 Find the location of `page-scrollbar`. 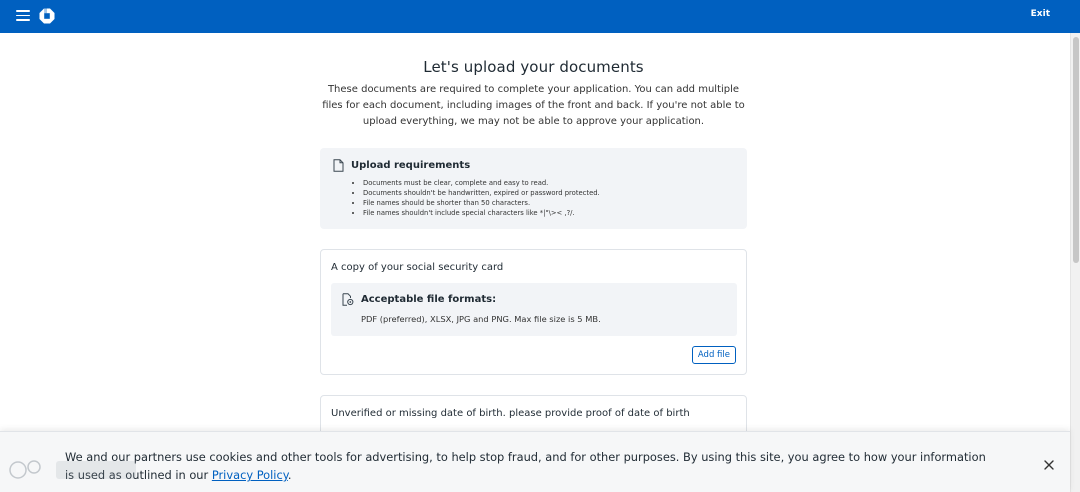

page-scrollbar is located at coordinates (1075, 262).